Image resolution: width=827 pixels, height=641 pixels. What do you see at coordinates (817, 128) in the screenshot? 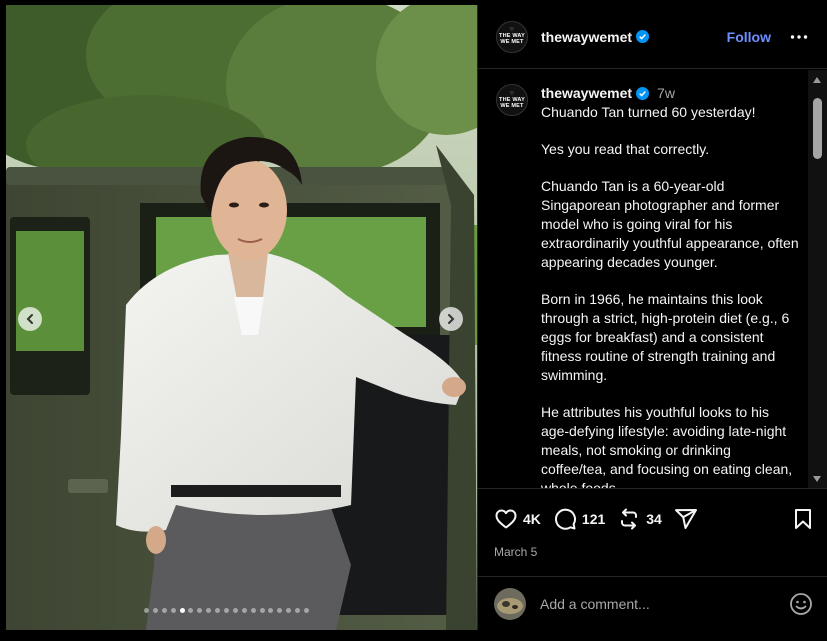
I see `scroll-thumb` at bounding box center [817, 128].